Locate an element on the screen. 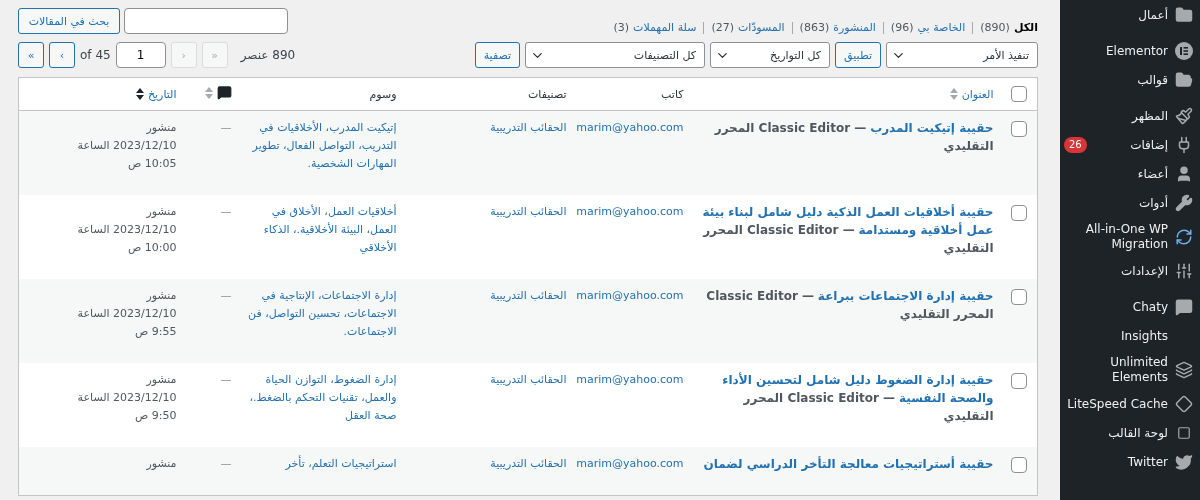  filter-button: تصفية is located at coordinates (497, 55).